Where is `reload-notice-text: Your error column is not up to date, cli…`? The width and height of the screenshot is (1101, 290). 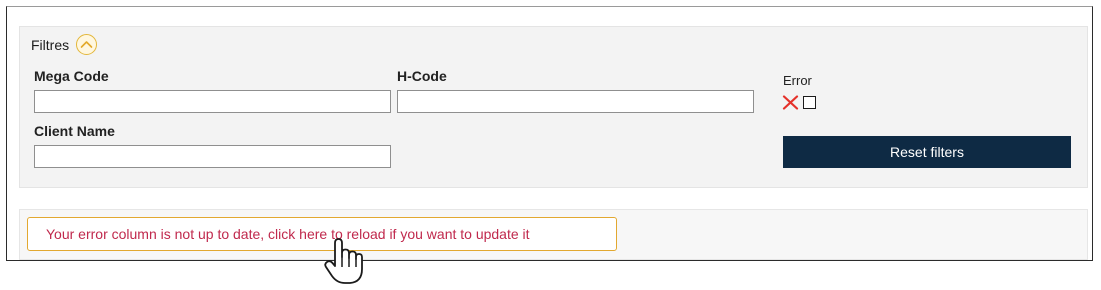 reload-notice-text: Your error column is not up to date, cli… is located at coordinates (288, 234).